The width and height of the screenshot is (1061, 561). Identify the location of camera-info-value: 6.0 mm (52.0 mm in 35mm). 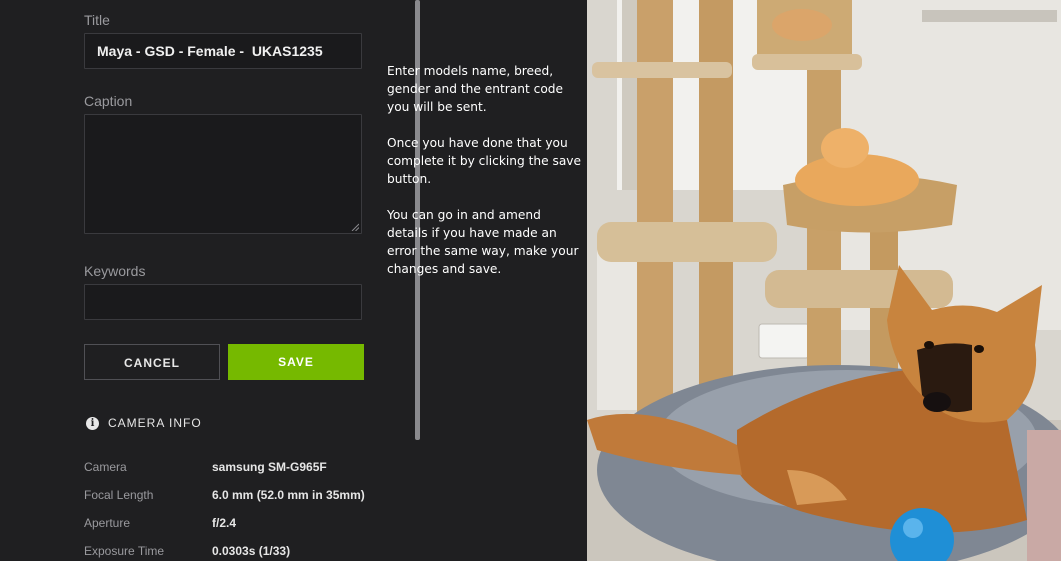
(288, 495).